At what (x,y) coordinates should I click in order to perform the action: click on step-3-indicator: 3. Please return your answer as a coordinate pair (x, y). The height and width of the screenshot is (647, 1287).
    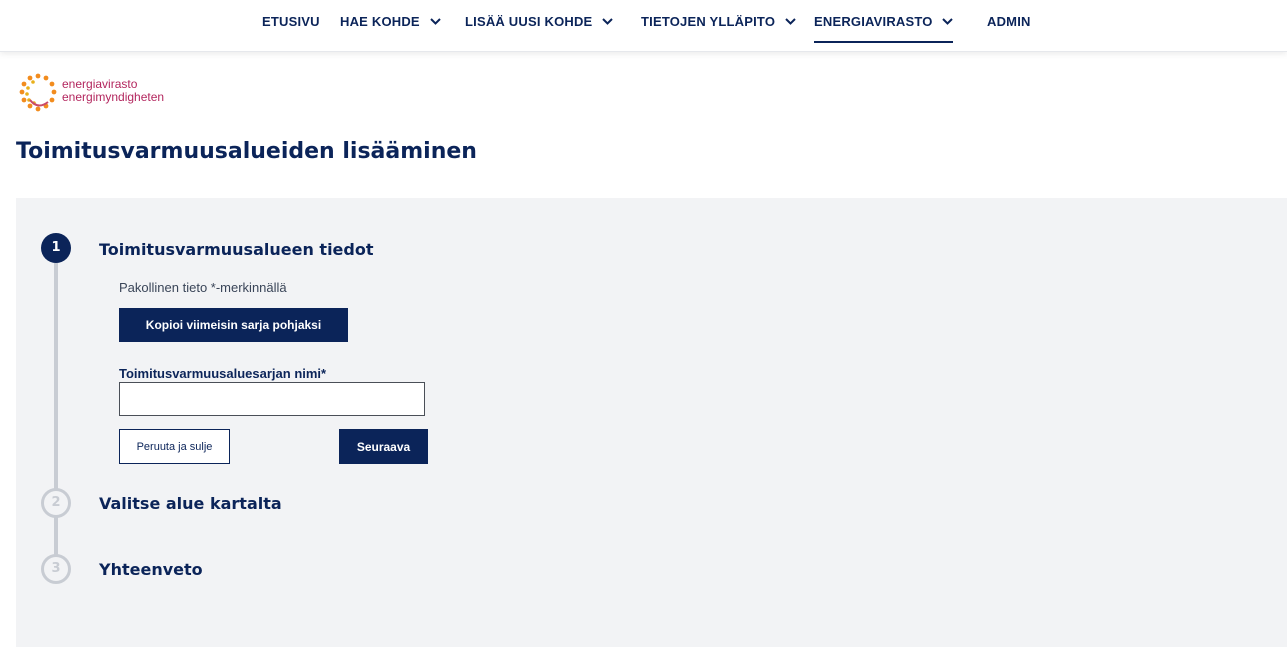
    Looking at the image, I should click on (56, 569).